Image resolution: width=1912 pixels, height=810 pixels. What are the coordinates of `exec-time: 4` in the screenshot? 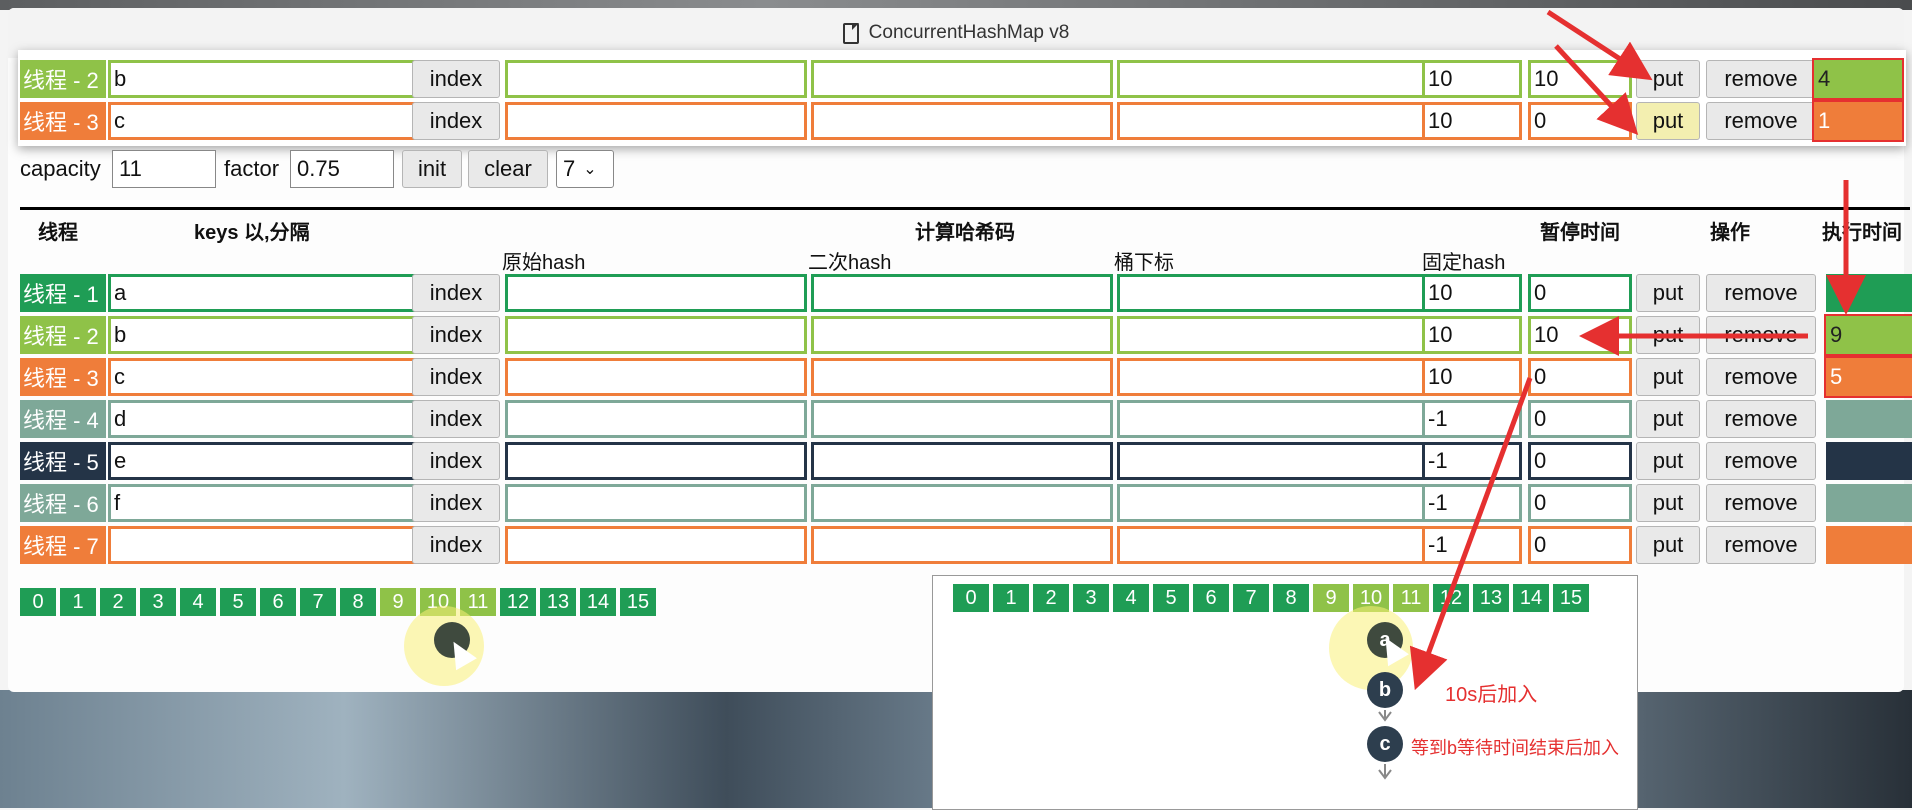 It's located at (1858, 79).